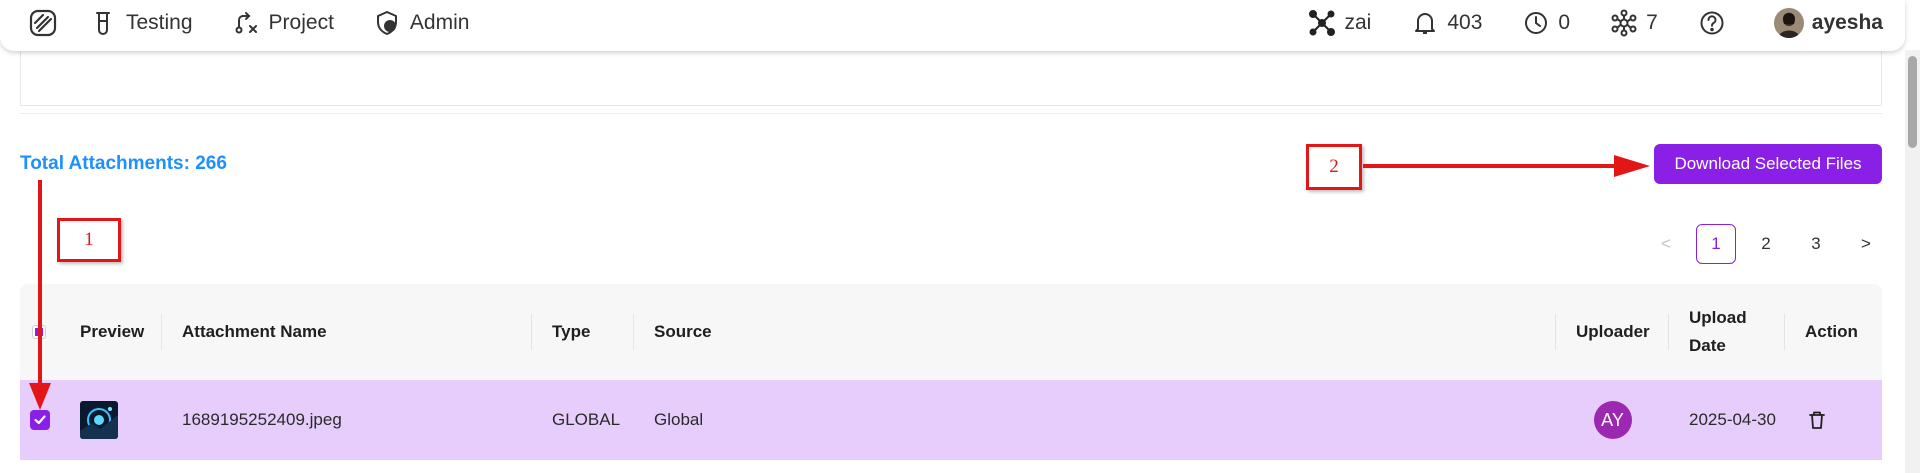  I want to click on pagination: < 1 2 3 >, so click(1766, 244).